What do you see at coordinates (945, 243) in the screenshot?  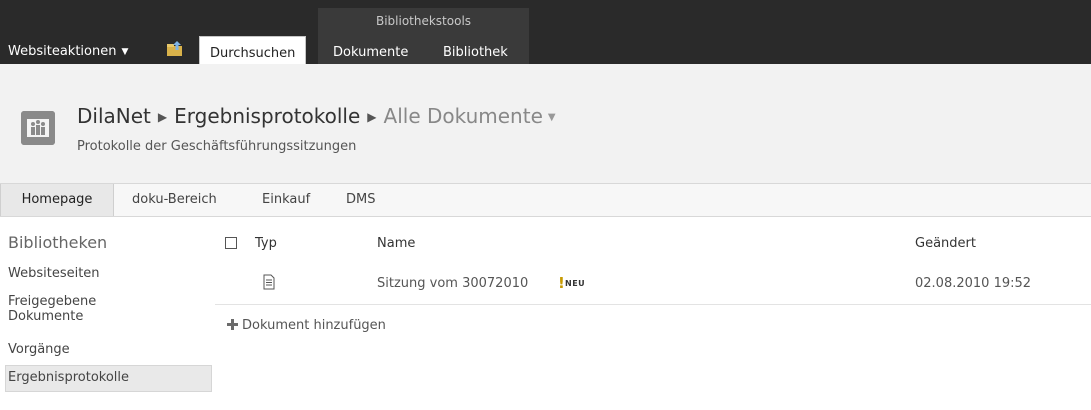 I see `column-header-modified: Geändert` at bounding box center [945, 243].